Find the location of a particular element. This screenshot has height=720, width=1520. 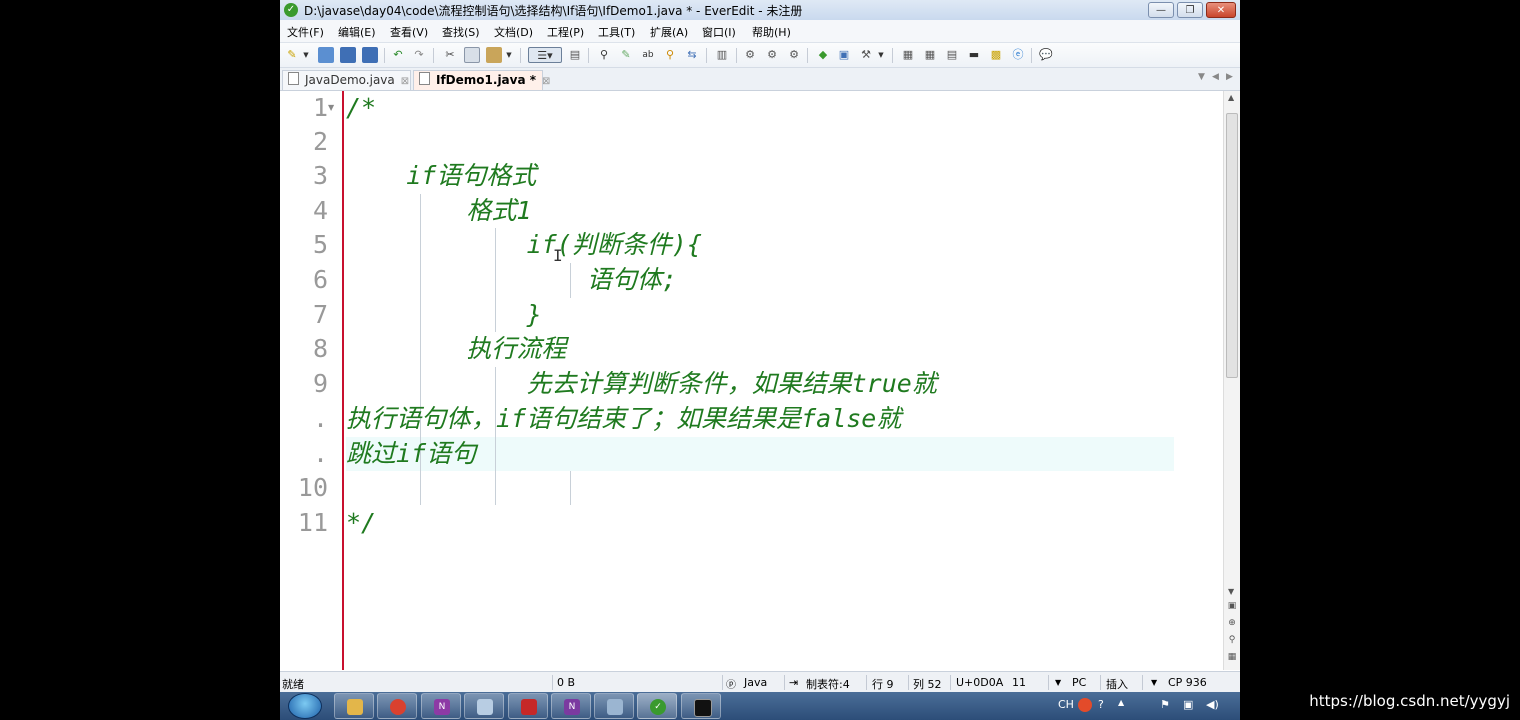

taskbar-chrome is located at coordinates (397, 706).